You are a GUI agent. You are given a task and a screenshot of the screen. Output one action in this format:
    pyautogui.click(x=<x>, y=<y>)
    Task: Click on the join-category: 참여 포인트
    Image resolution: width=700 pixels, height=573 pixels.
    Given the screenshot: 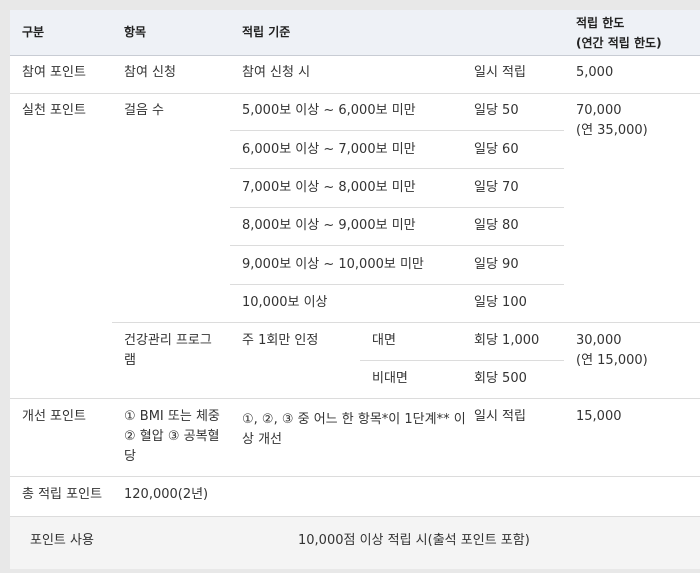 What is the action you would take?
    pyautogui.click(x=54, y=72)
    